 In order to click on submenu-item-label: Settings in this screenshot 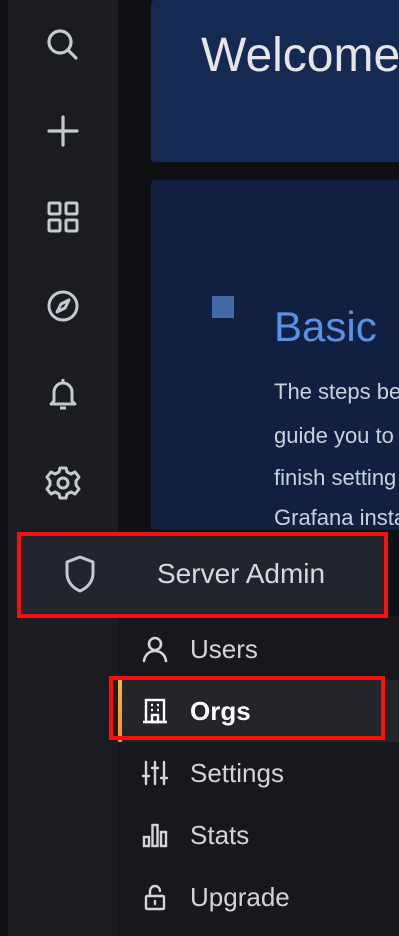, I will do `click(237, 772)`.